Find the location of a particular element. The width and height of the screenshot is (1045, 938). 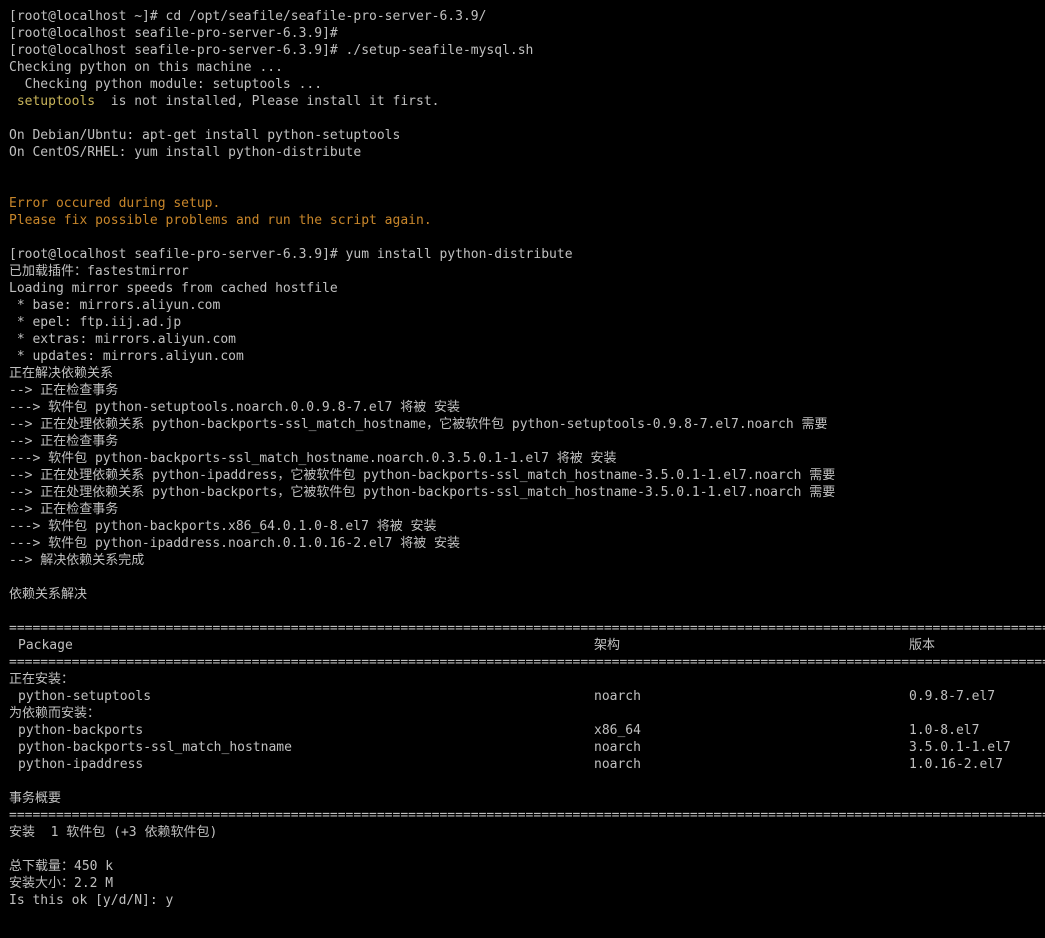

row-package: python-setuptools is located at coordinates (85, 696).